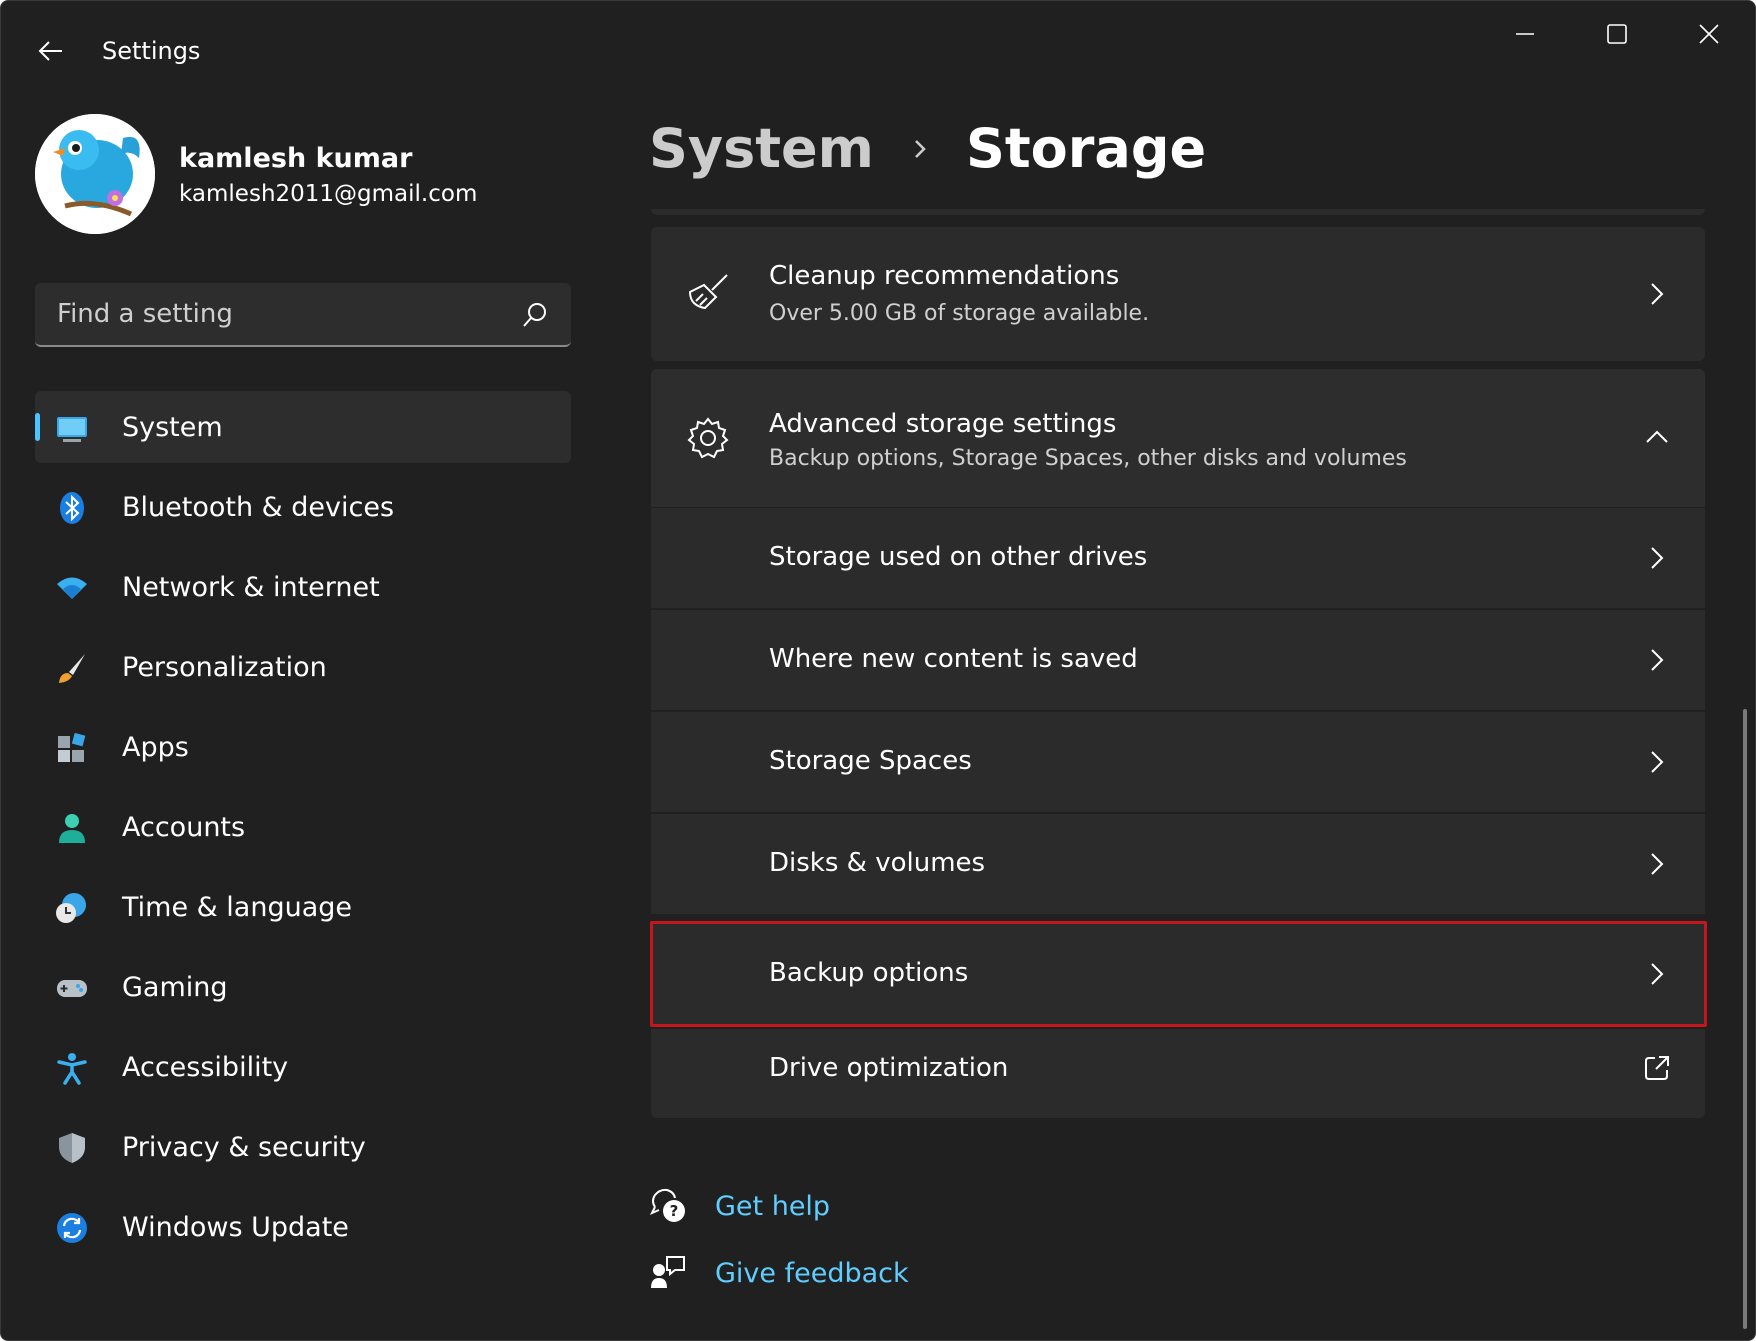 Image resolution: width=1756 pixels, height=1341 pixels. I want to click on row-label: Where new content is saved, so click(953, 659).